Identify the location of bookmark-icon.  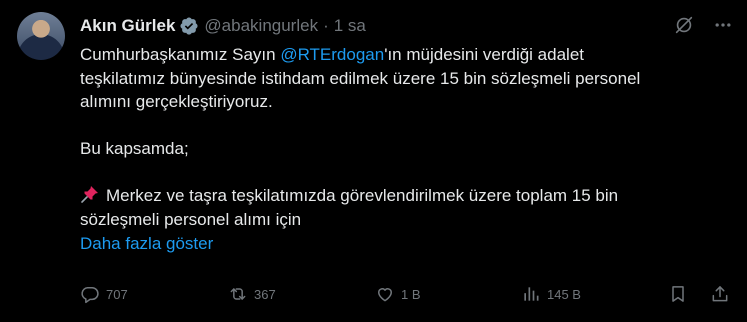
(678, 294).